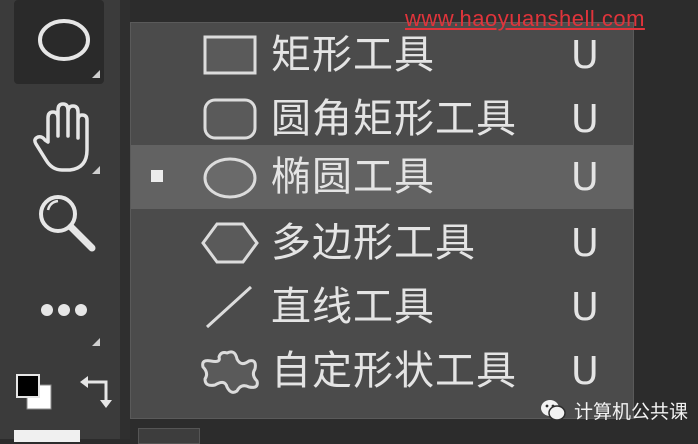 The image size is (698, 444). What do you see at coordinates (47, 436) in the screenshot?
I see `color-preview` at bounding box center [47, 436].